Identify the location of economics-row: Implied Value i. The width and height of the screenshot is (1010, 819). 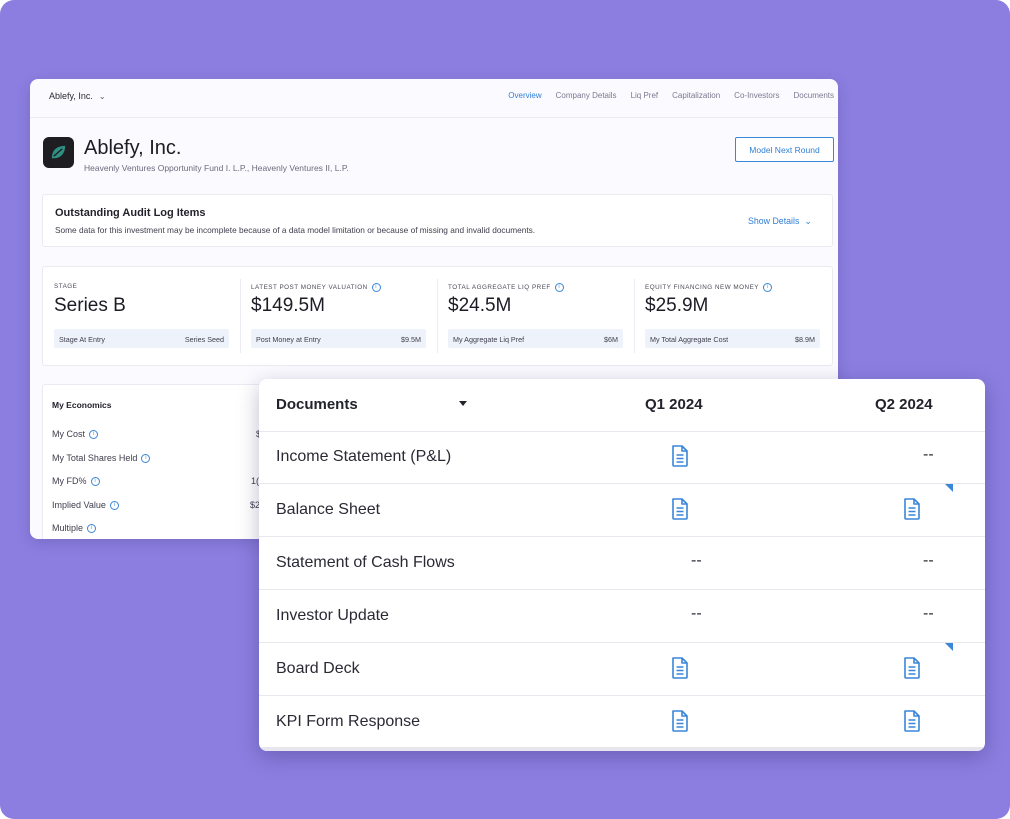
(85, 505).